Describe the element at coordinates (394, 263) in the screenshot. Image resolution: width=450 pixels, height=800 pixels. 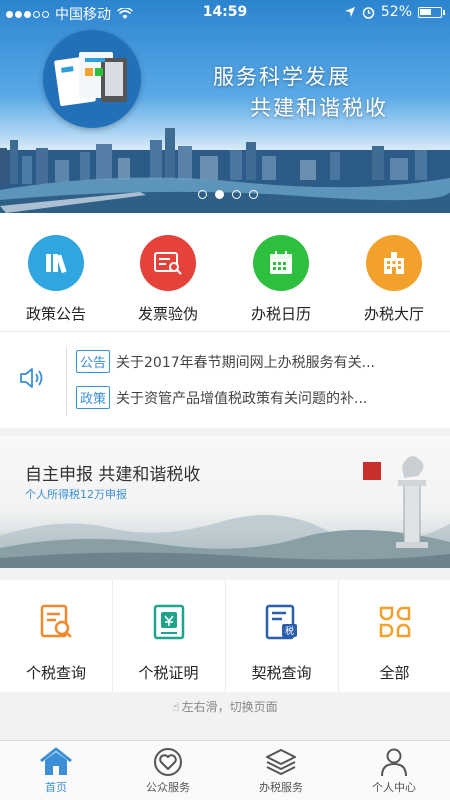
I see `tax-hall-building-icon` at that location.